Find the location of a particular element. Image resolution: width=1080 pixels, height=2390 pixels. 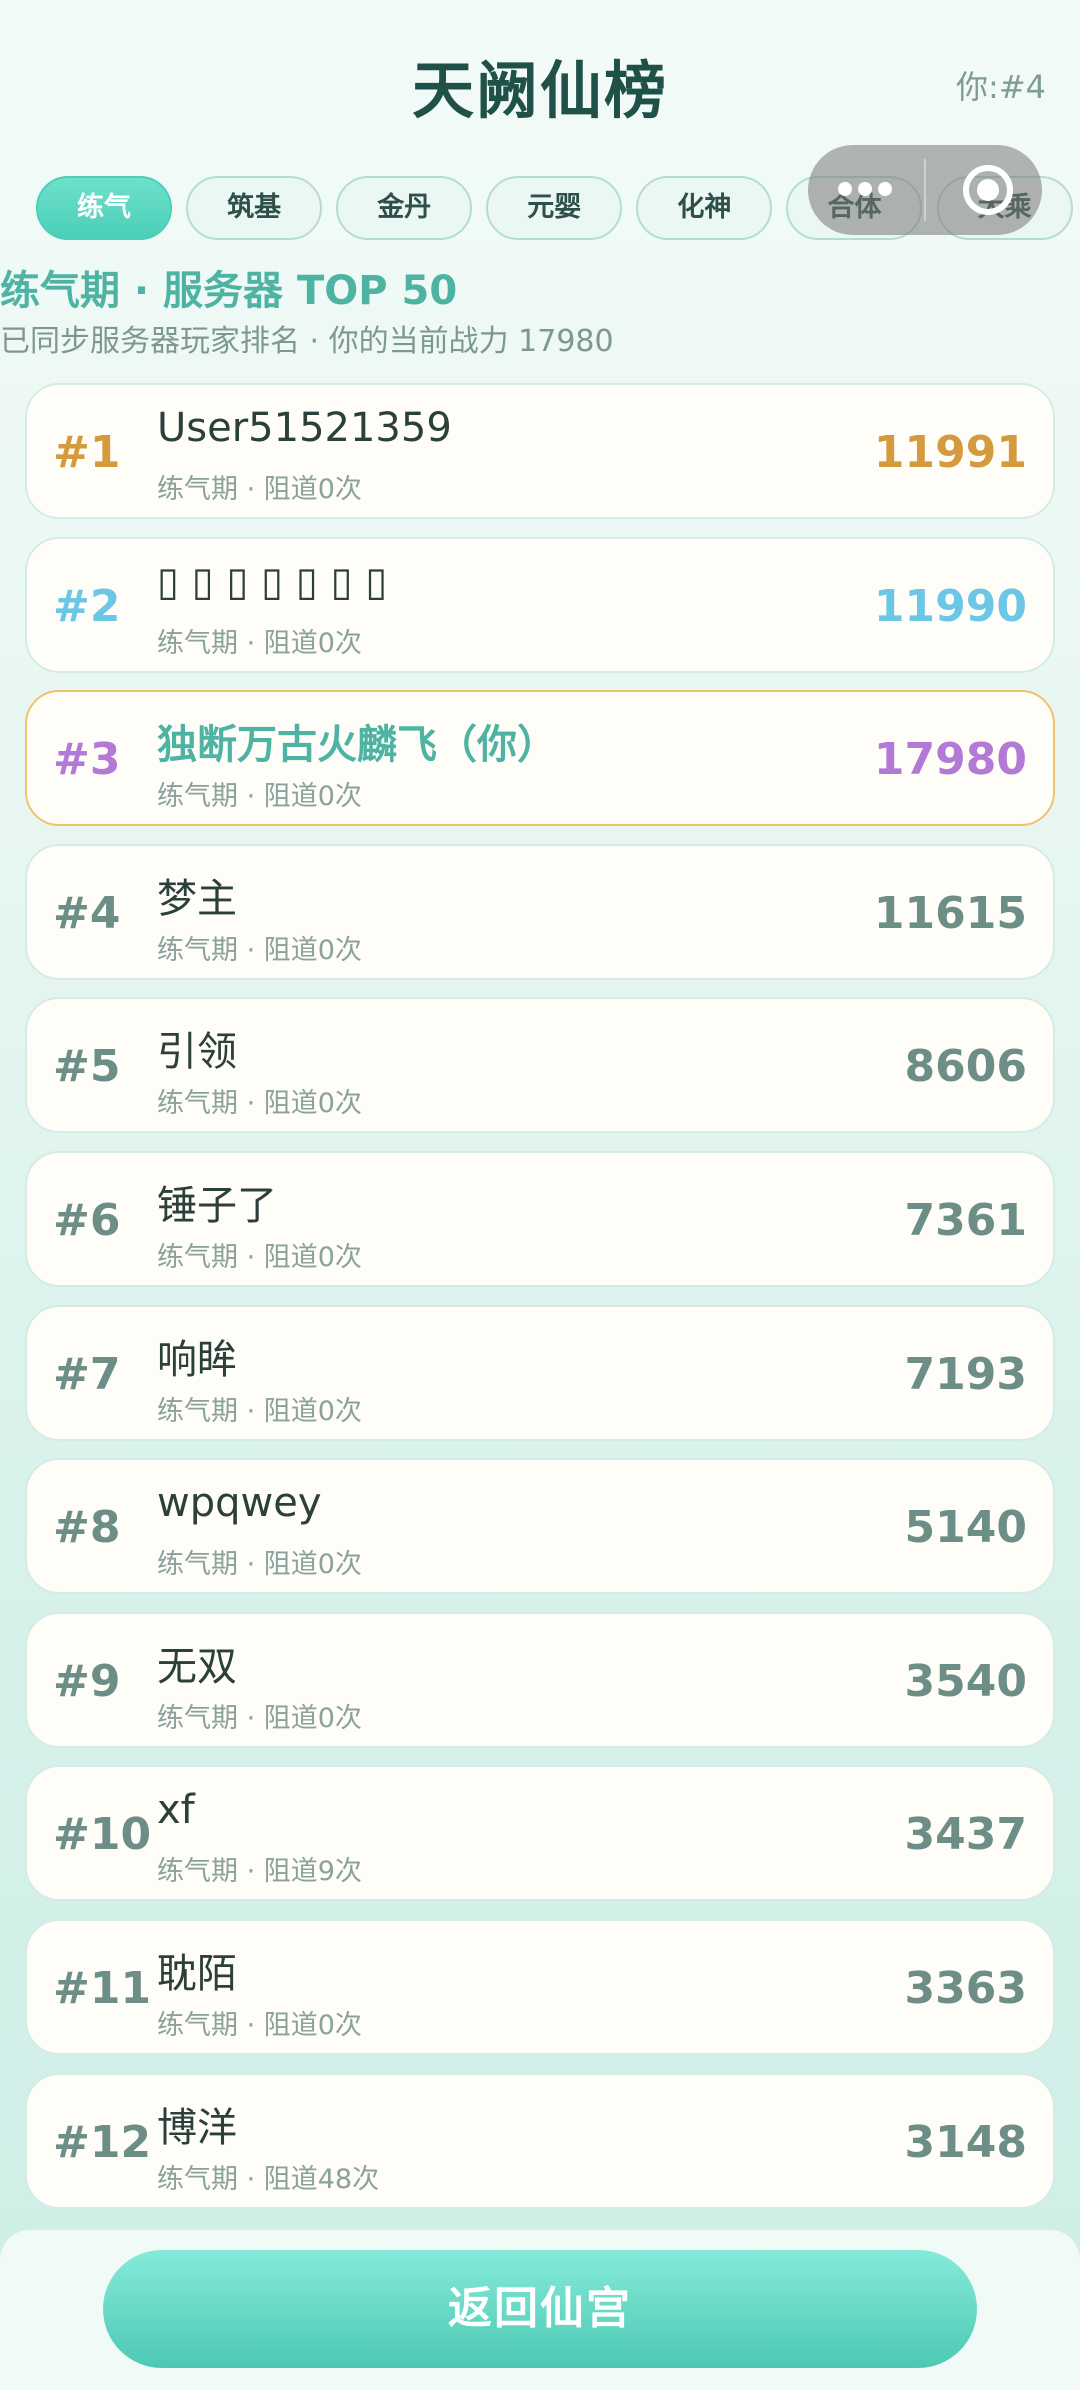

leaderboard-row: #12 博洋 练气期 · 阻道48次 3148 is located at coordinates (540, 2140).